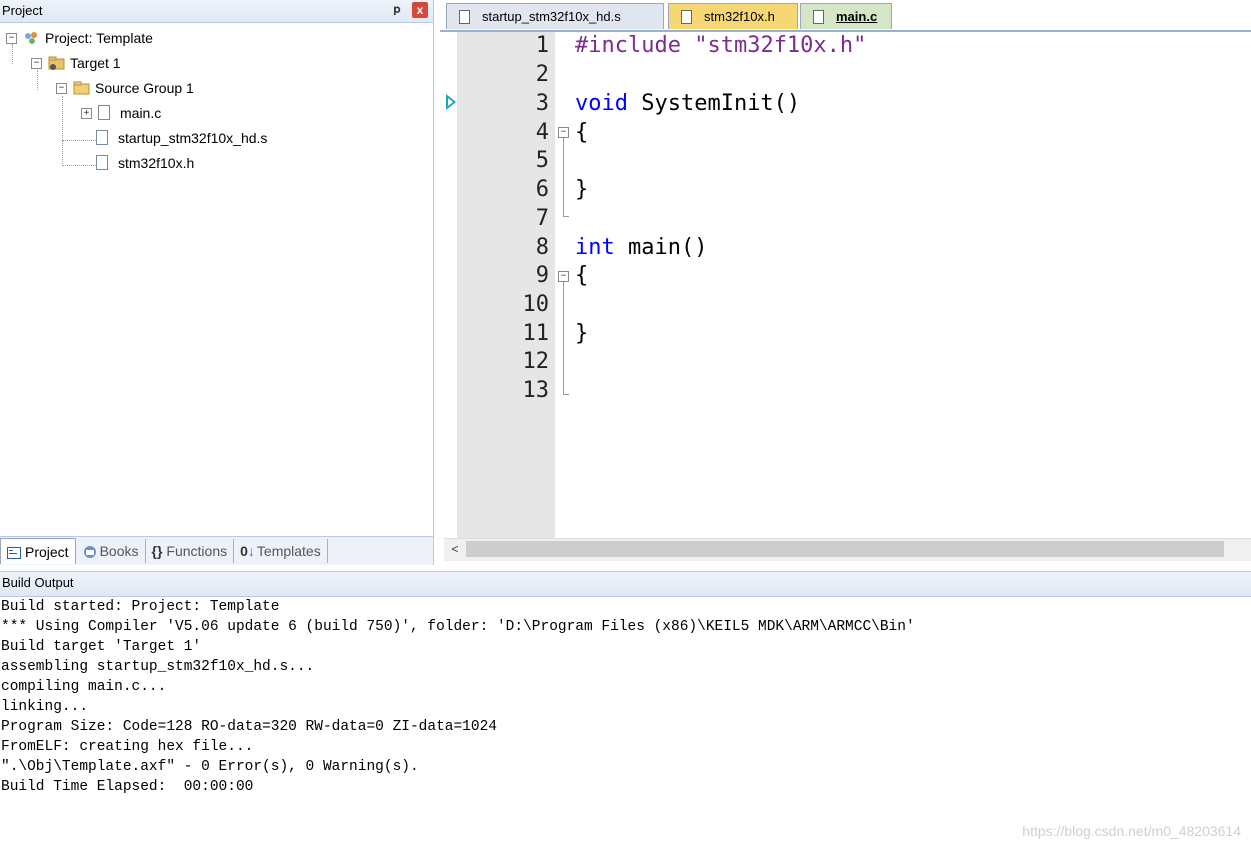  What do you see at coordinates (95, 63) in the screenshot?
I see `tree-label: Target 1` at bounding box center [95, 63].